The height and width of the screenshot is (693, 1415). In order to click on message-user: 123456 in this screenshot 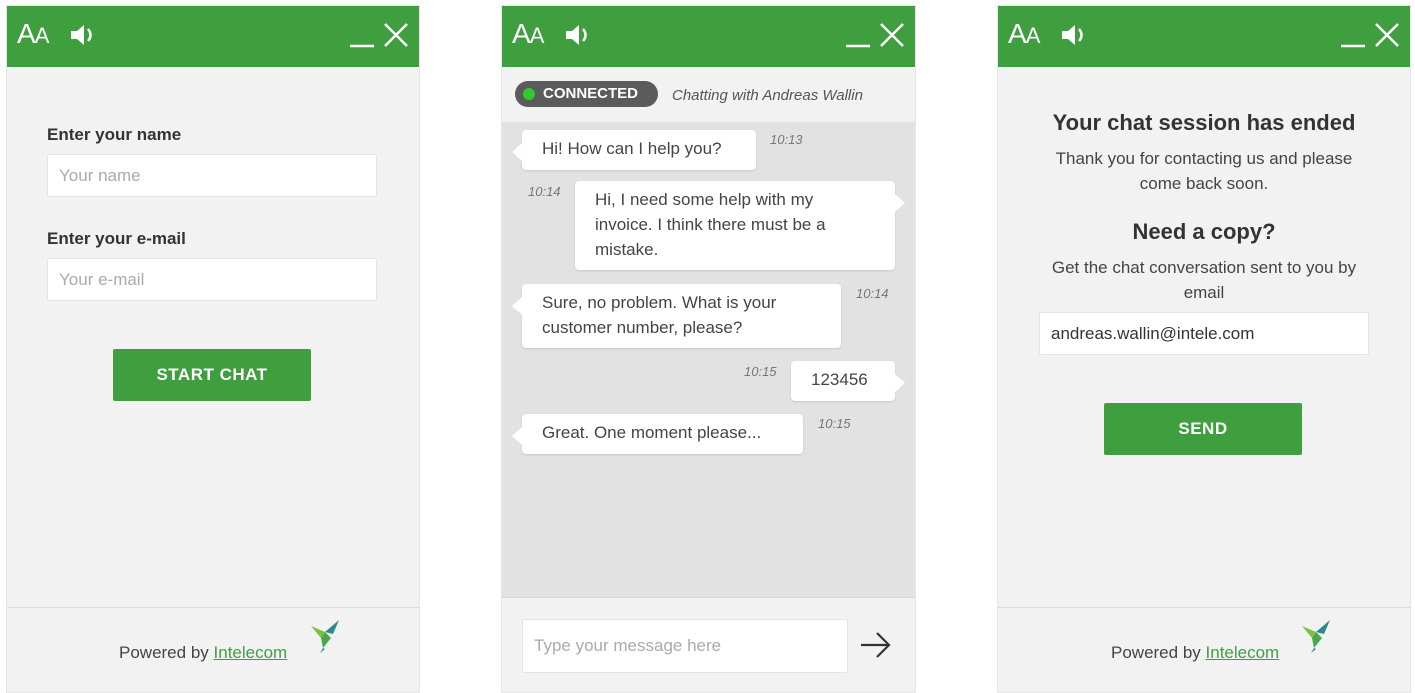, I will do `click(848, 381)`.